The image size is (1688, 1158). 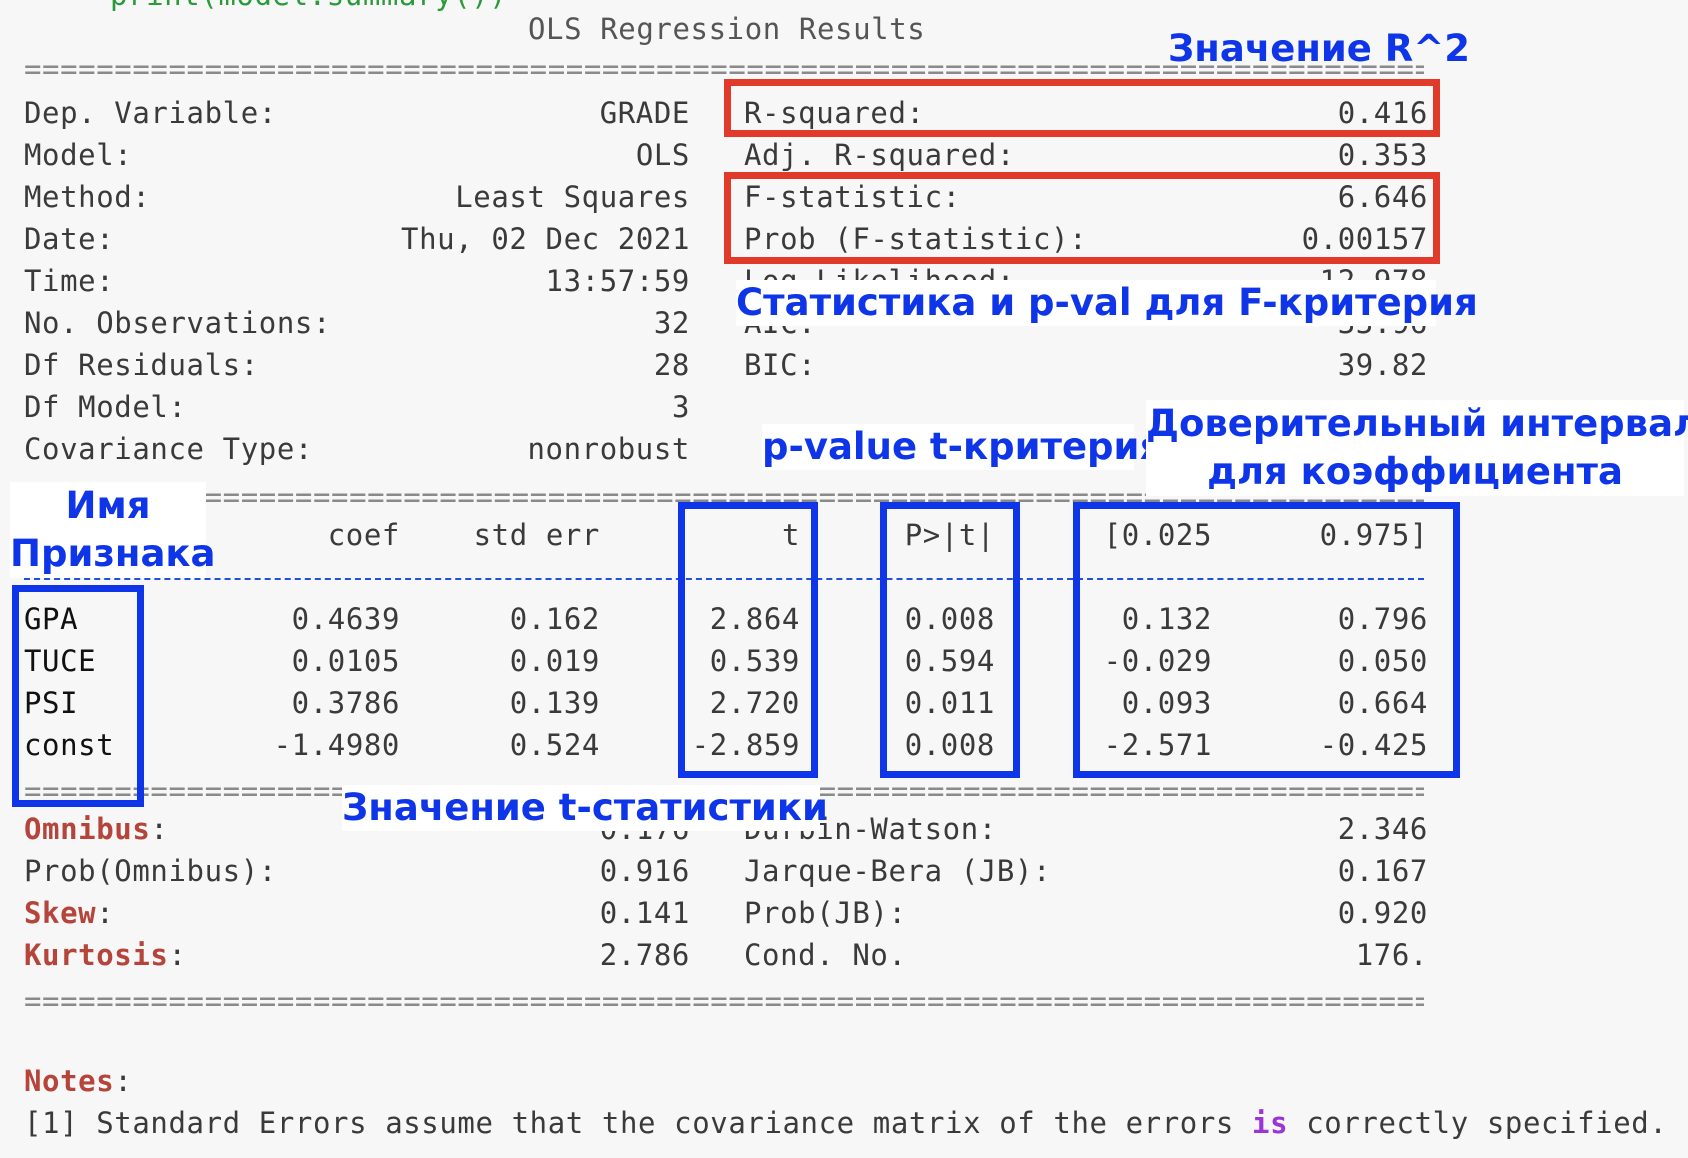 I want to click on col-header-coef: coef, so click(x=363, y=535).